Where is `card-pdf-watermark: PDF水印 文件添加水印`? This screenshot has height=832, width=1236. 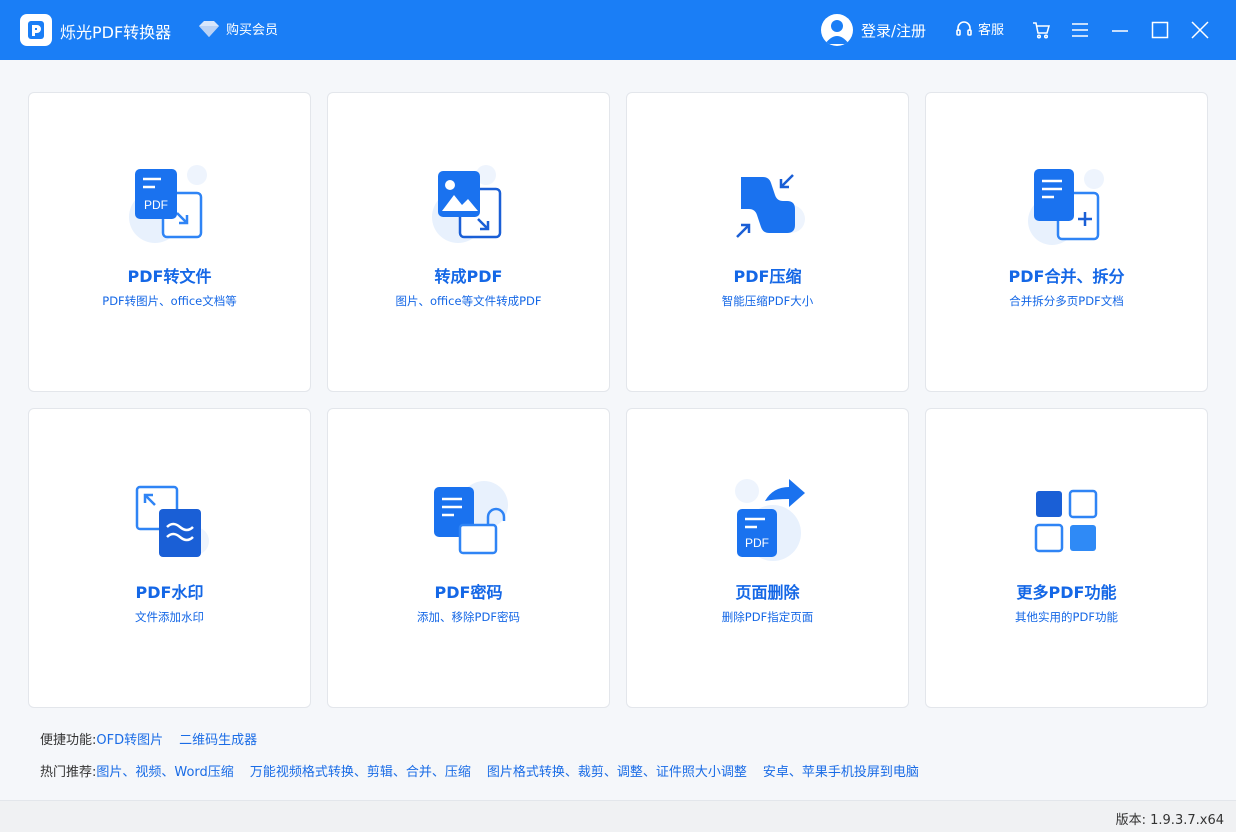
card-pdf-watermark: PDF水印 文件添加水印 is located at coordinates (169, 558).